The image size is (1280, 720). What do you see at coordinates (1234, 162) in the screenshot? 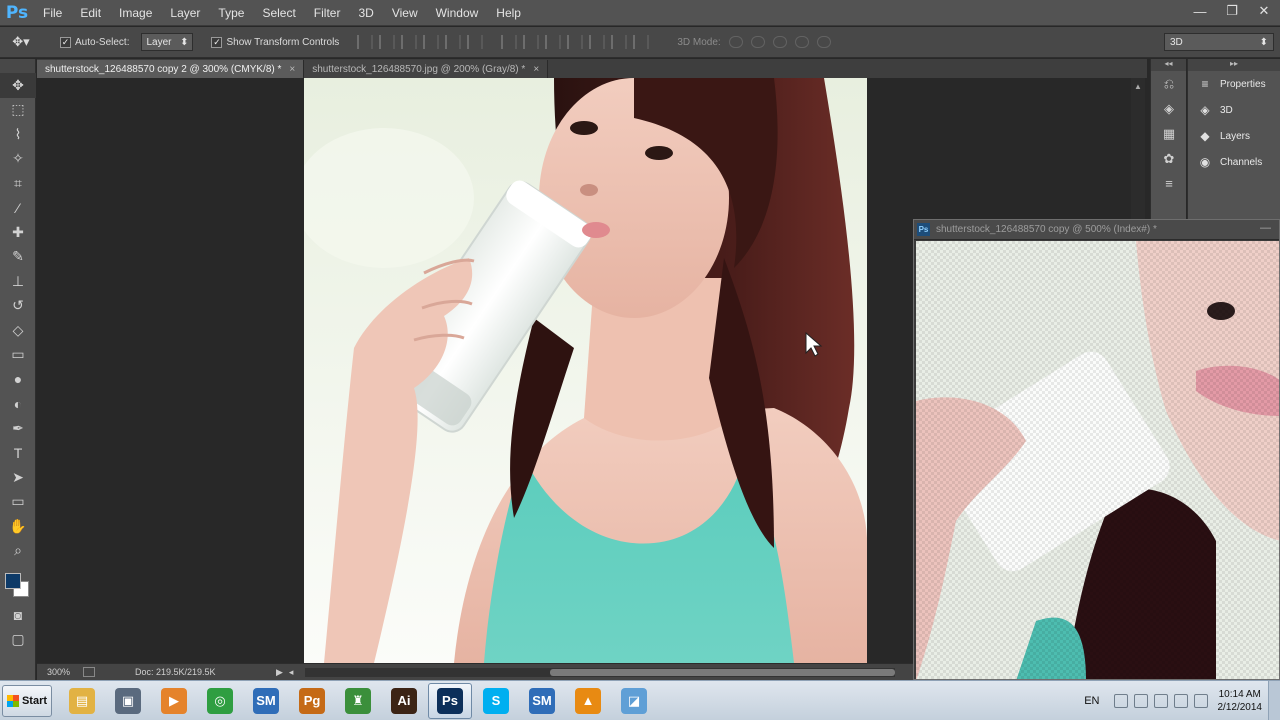
I see `panel-channels: ◉ Channels` at bounding box center [1234, 162].